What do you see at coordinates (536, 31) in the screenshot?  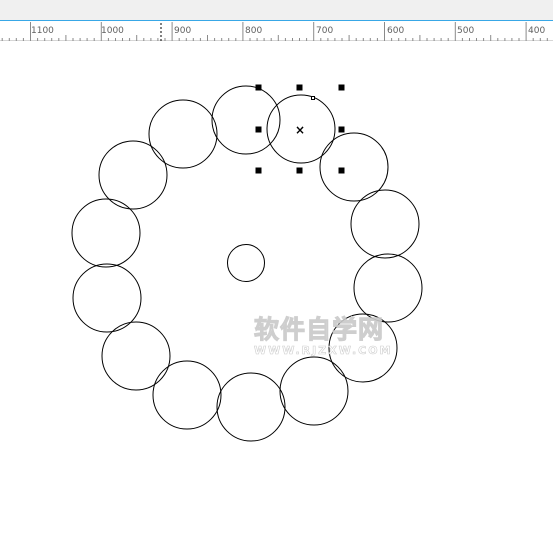 I see `ruler-label-400: 400` at bounding box center [536, 31].